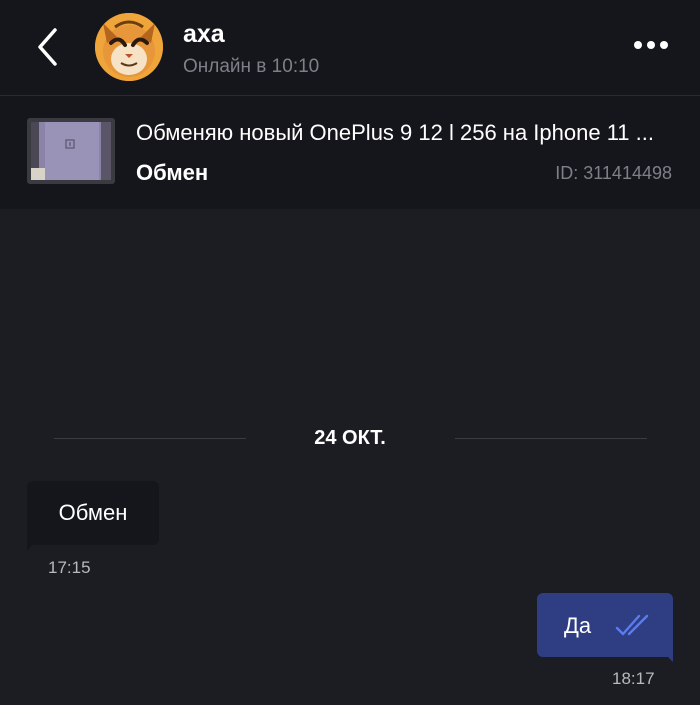 This screenshot has width=700, height=705. Describe the element at coordinates (172, 172) in the screenshot. I see `listing-category: Обмен` at that location.